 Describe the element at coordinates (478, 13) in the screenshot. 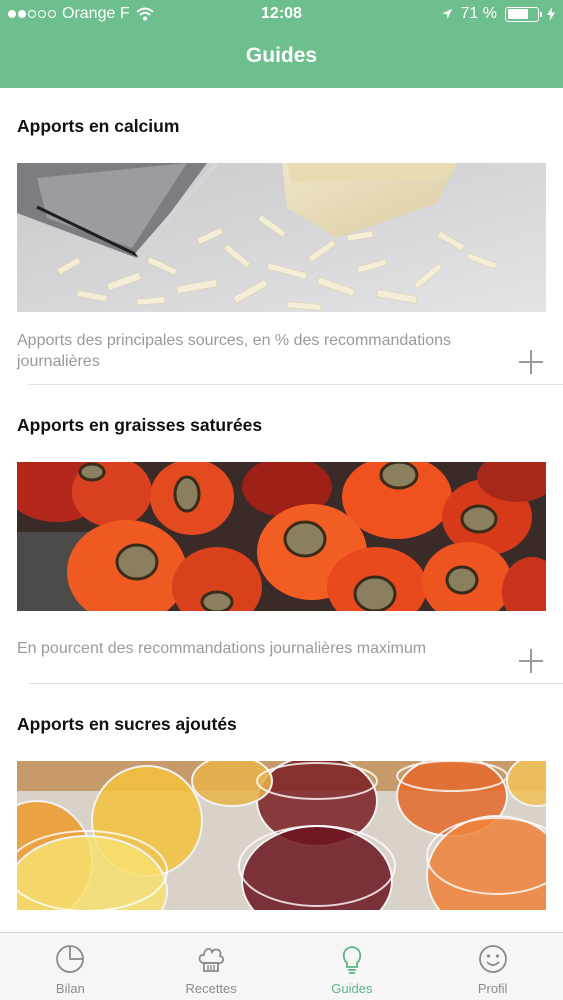

I see `battery-percent: 71 %` at that location.